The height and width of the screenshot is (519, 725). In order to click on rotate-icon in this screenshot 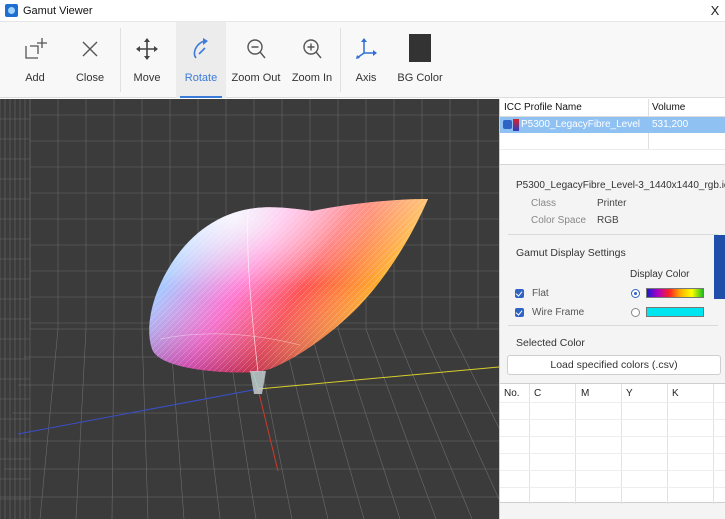, I will do `click(200, 48)`.